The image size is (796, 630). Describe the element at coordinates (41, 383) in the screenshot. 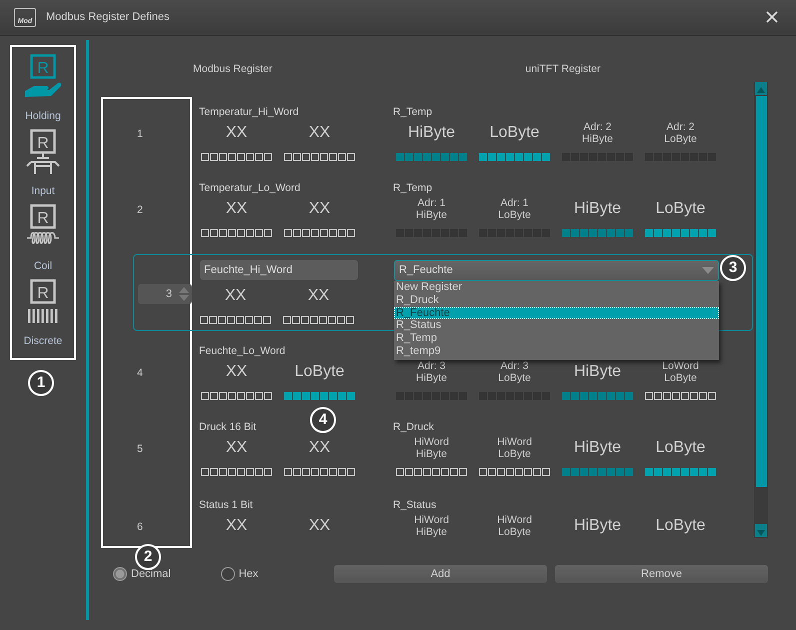

I see `callout-marker: 1` at that location.